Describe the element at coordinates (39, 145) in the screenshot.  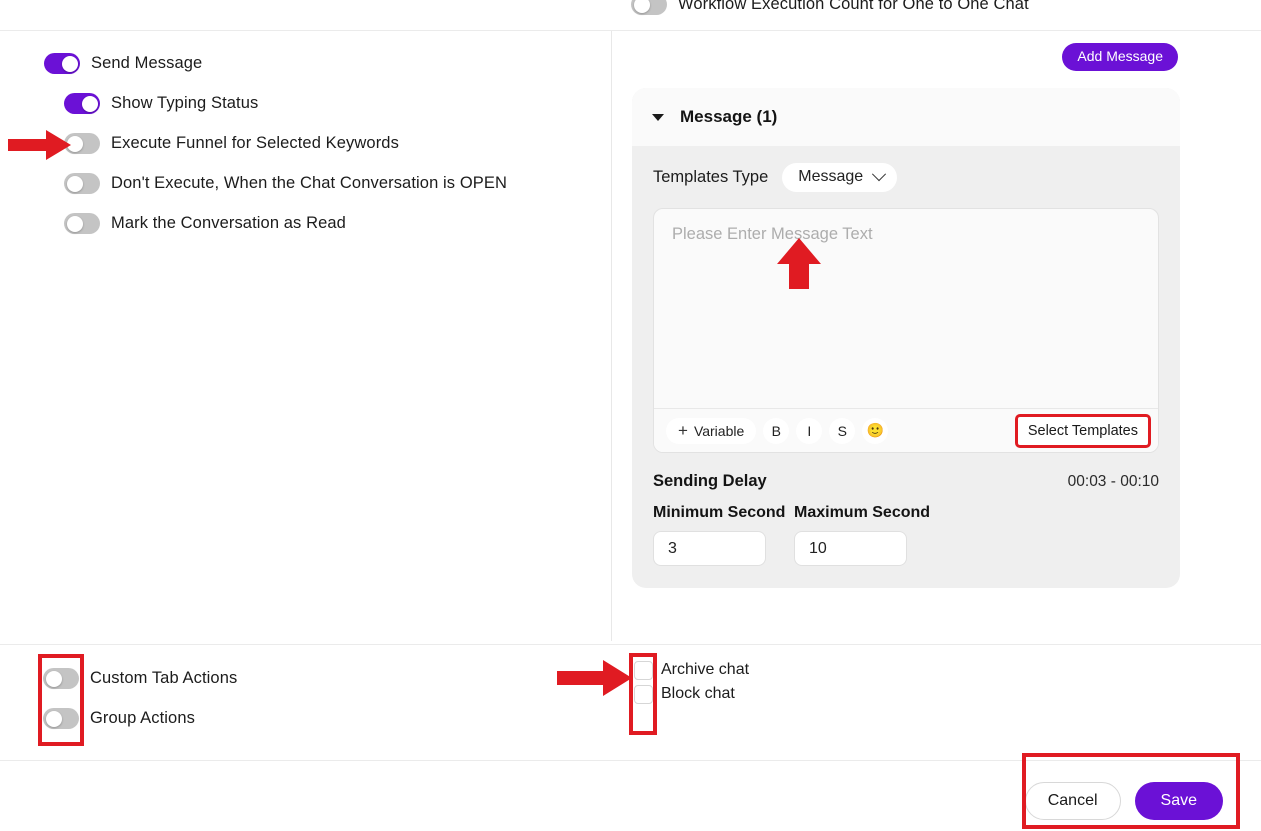
I see `annotation-arrow-execute-funnel` at that location.